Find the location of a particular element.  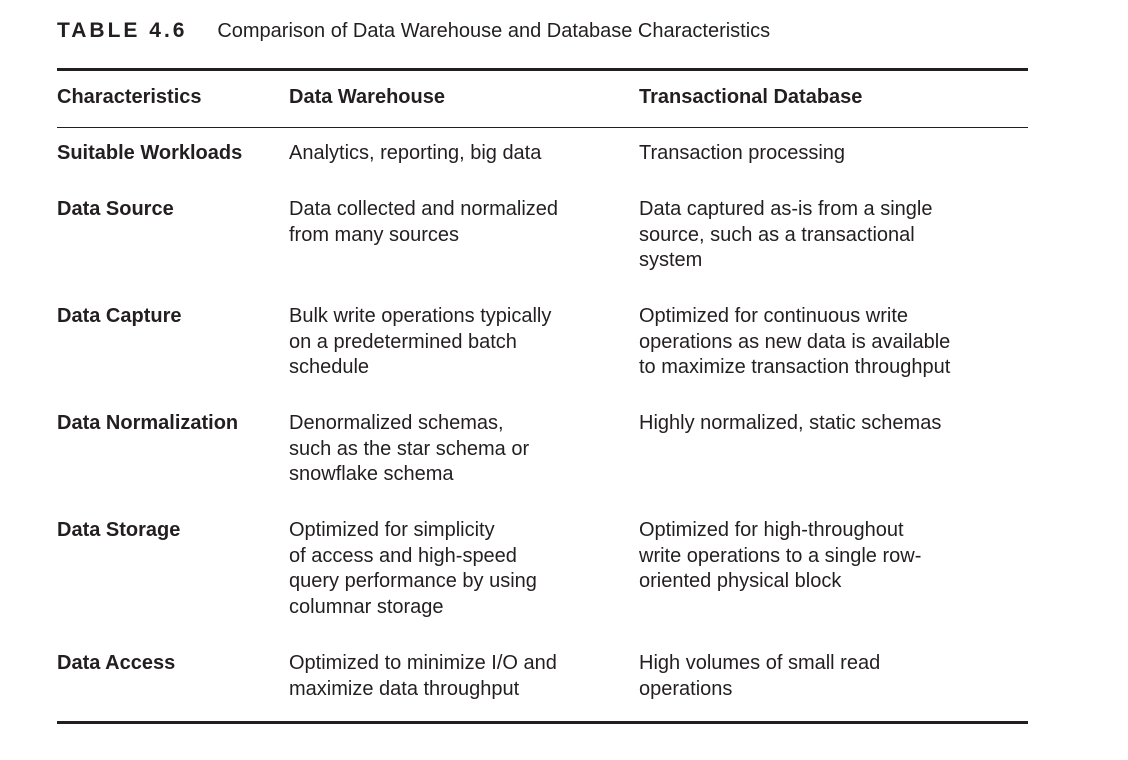

cell-line: Transaction processing is located at coordinates (742, 153).